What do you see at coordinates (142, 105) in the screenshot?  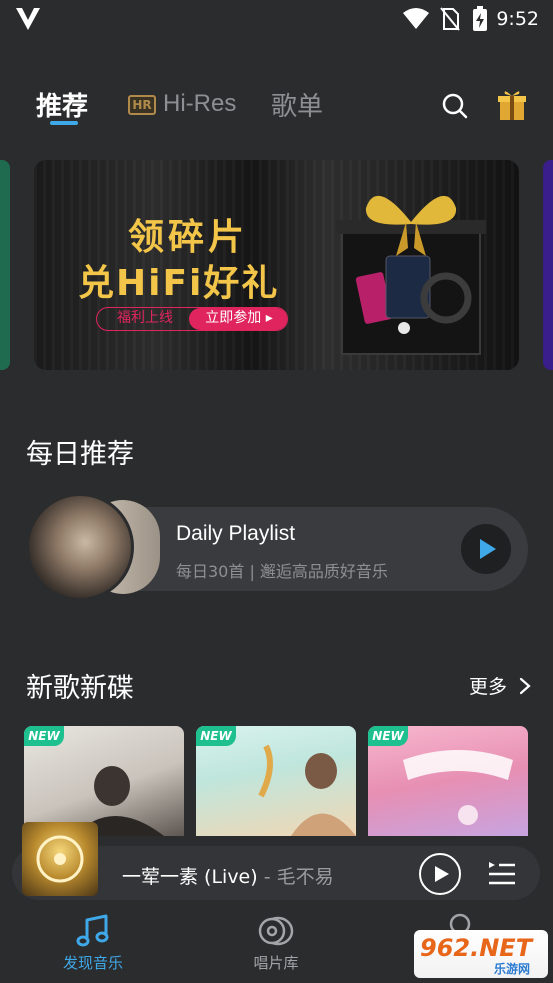 I see `hires-badge-icon: HR` at bounding box center [142, 105].